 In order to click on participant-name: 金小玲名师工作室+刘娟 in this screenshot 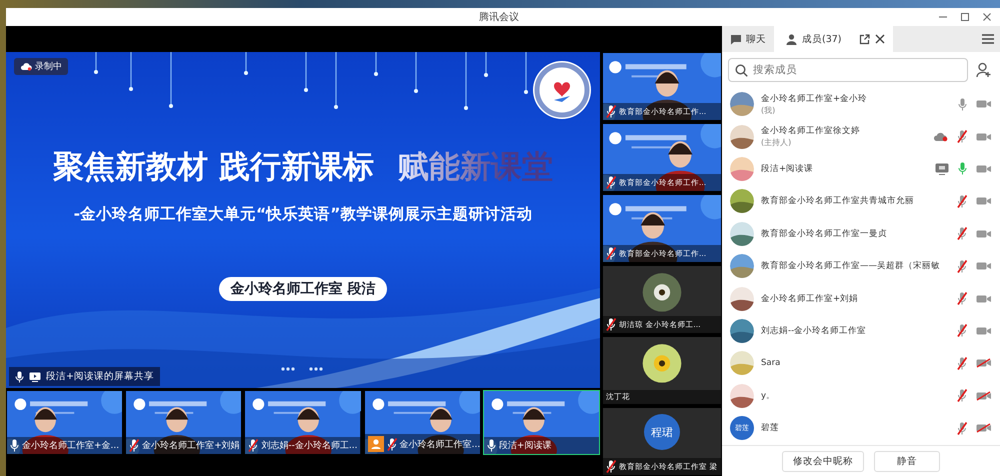, I will do `click(191, 446)`.